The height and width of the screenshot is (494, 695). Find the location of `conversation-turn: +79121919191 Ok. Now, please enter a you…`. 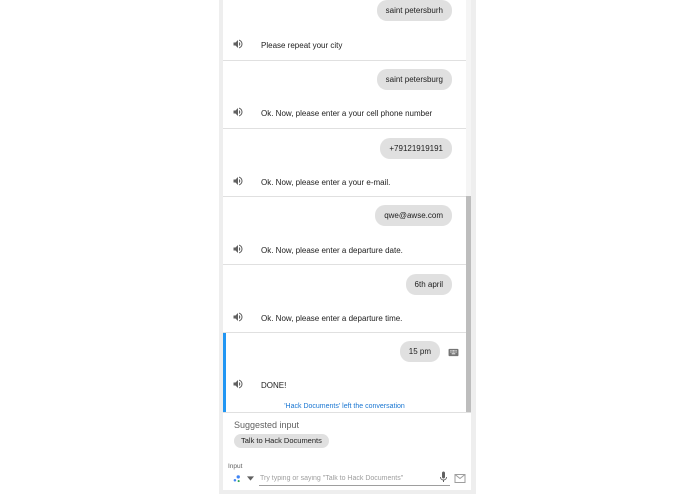

conversation-turn: +79121919191 Ok. Now, please enter a you… is located at coordinates (344, 163).